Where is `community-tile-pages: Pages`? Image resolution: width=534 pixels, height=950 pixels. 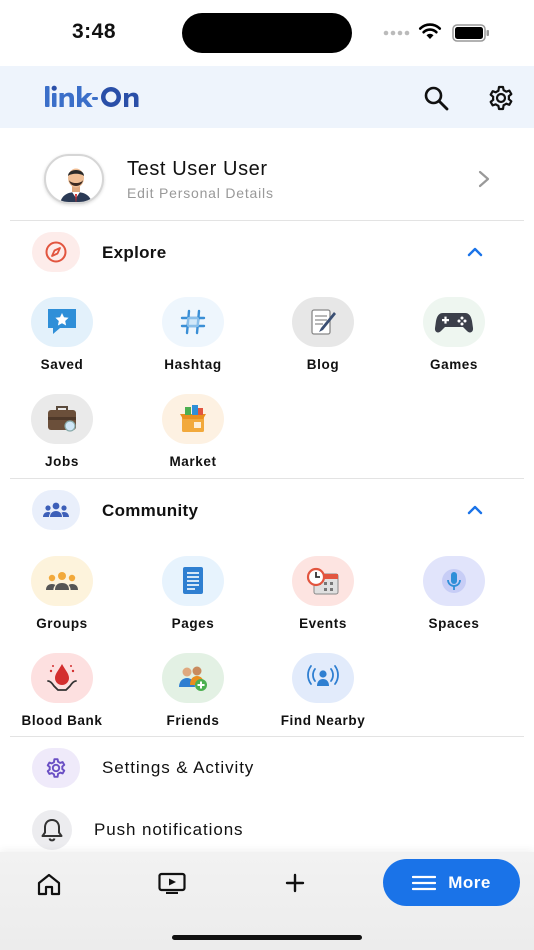 community-tile-pages: Pages is located at coordinates (193, 598).